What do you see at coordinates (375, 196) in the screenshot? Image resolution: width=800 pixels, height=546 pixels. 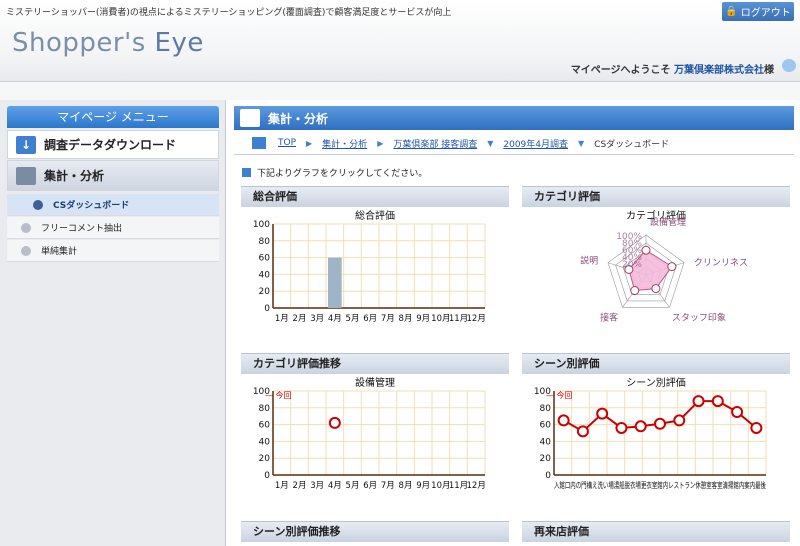 I see `panel-heading-overall: 総合評価` at bounding box center [375, 196].